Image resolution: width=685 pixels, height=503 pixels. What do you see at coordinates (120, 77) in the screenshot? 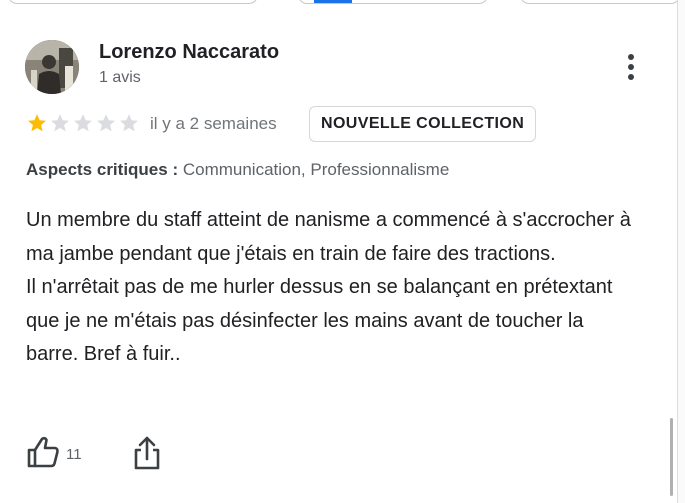
I see `reviewer-review-count: 1 avis` at bounding box center [120, 77].